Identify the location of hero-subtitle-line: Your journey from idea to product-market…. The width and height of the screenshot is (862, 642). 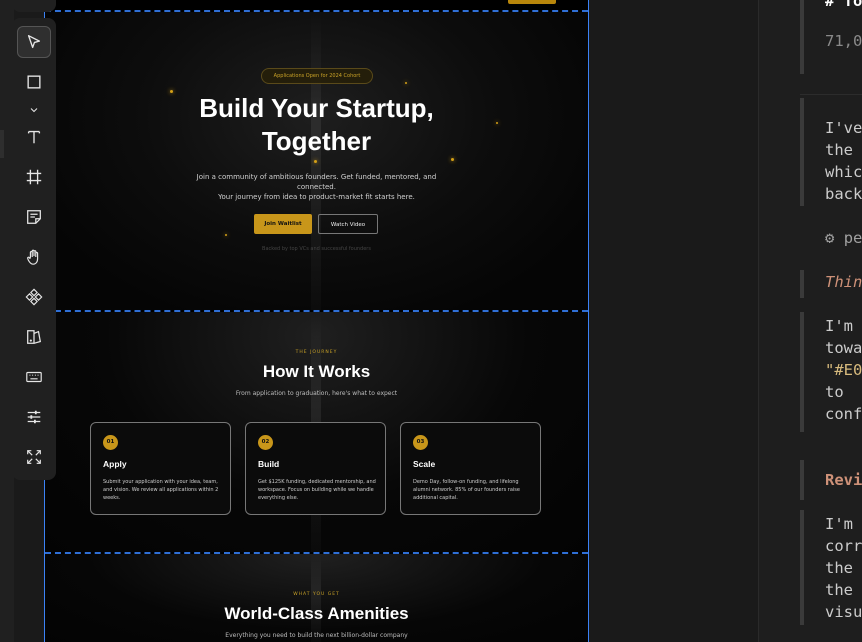
(316, 197).